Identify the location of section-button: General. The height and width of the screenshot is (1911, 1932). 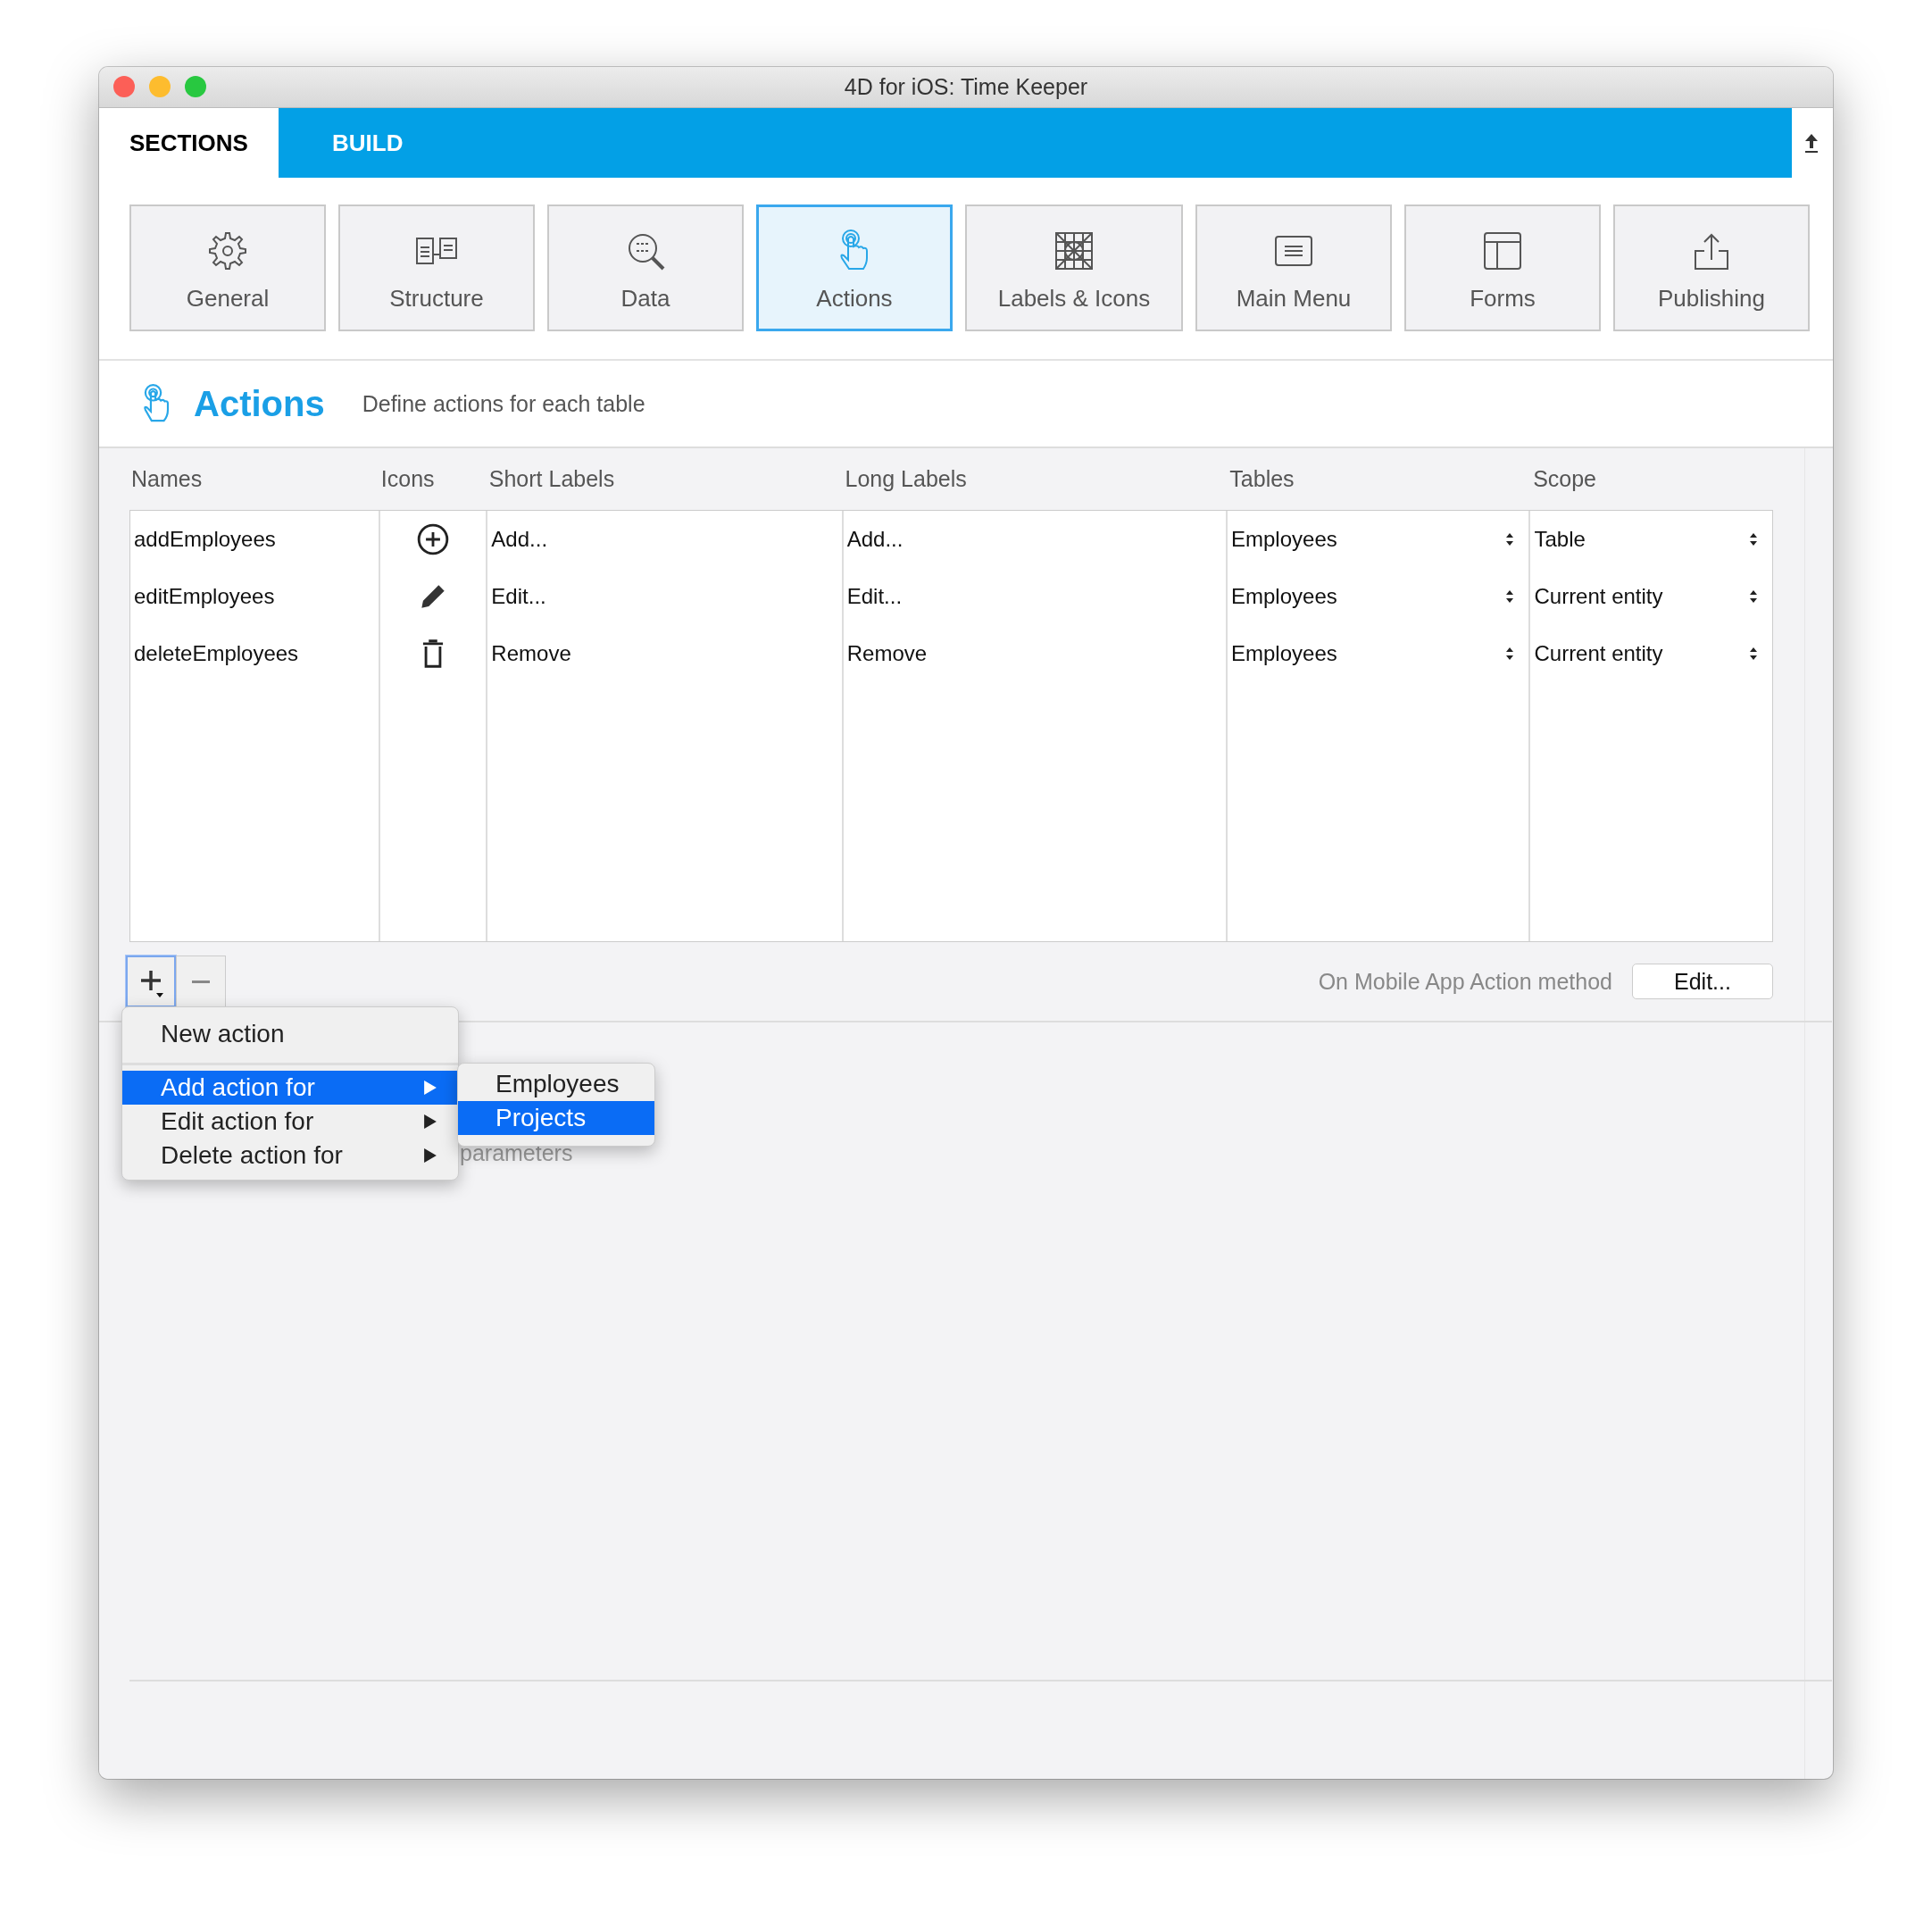
(227, 267).